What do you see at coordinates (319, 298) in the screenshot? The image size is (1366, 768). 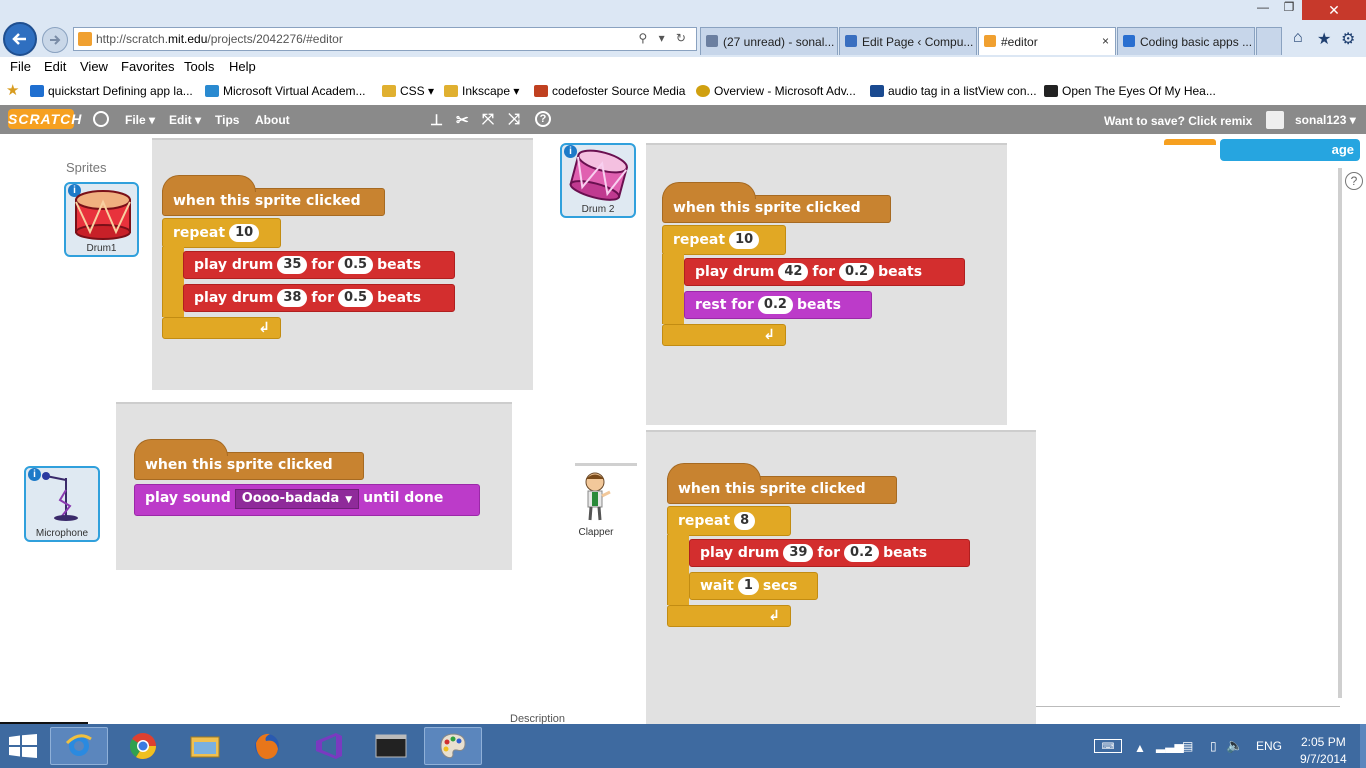 I see `play-drum-block: play drum 38 for 0.5 beats` at bounding box center [319, 298].